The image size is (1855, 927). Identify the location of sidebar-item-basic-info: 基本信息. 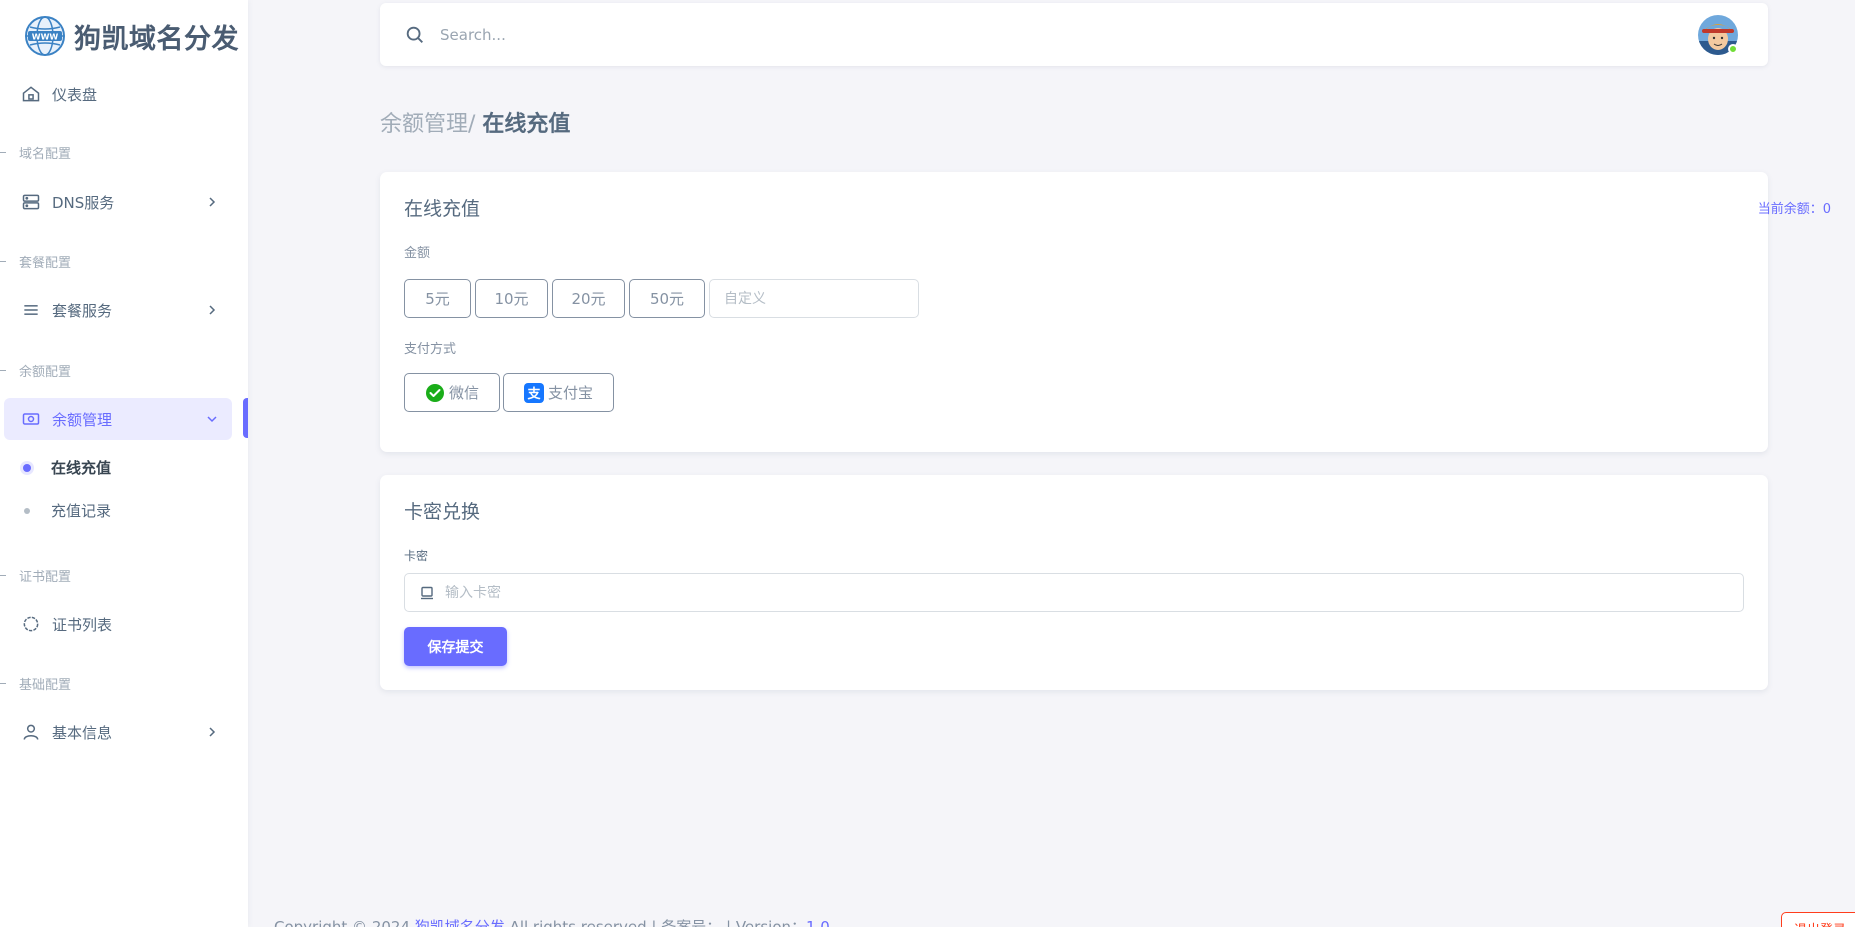
(118, 732).